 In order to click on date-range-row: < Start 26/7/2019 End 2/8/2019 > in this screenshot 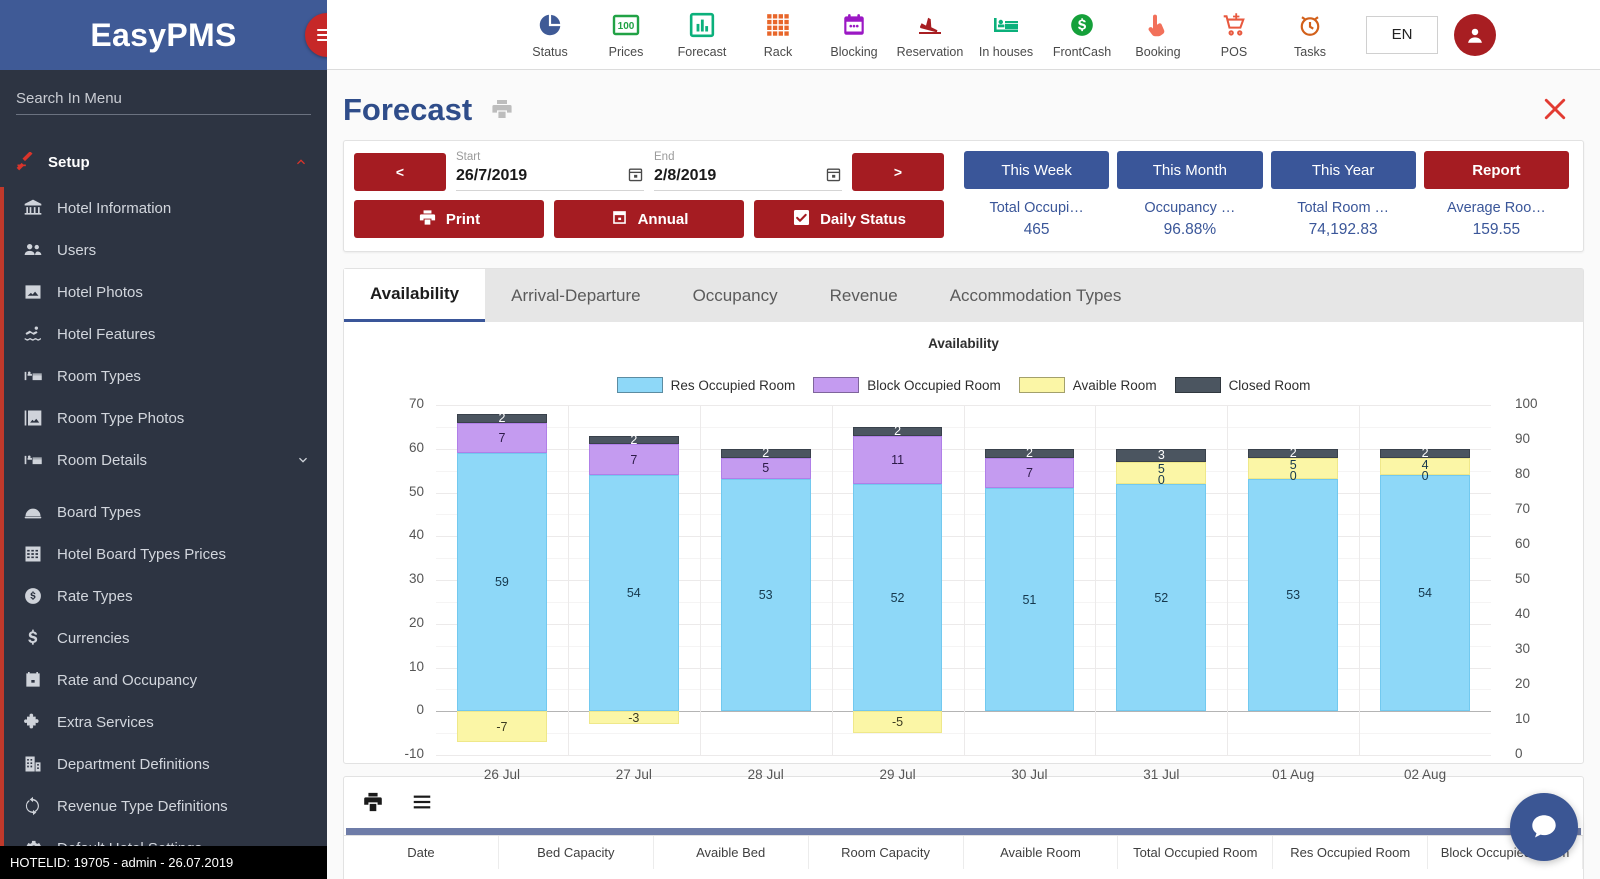, I will do `click(649, 171)`.